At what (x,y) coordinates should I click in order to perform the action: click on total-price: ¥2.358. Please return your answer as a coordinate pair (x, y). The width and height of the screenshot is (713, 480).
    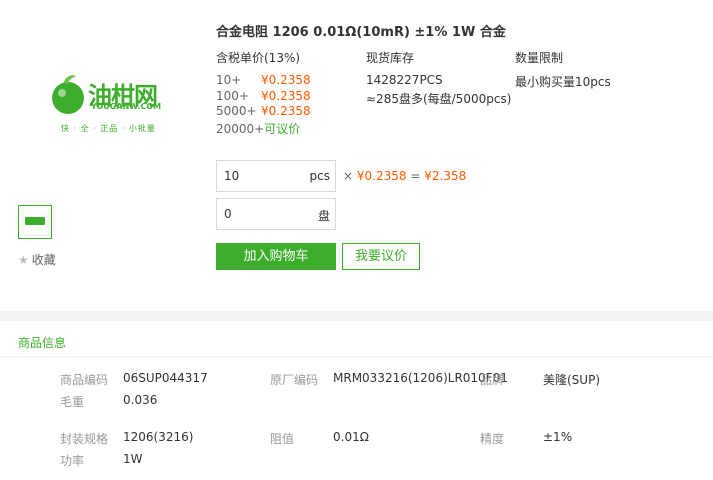
    Looking at the image, I should click on (445, 176).